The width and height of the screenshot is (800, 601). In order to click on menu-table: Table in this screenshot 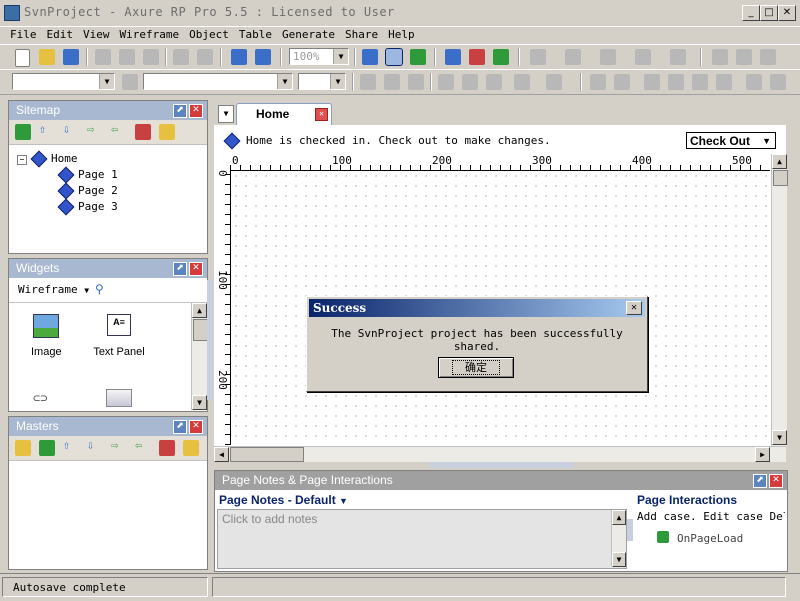, I will do `click(255, 35)`.